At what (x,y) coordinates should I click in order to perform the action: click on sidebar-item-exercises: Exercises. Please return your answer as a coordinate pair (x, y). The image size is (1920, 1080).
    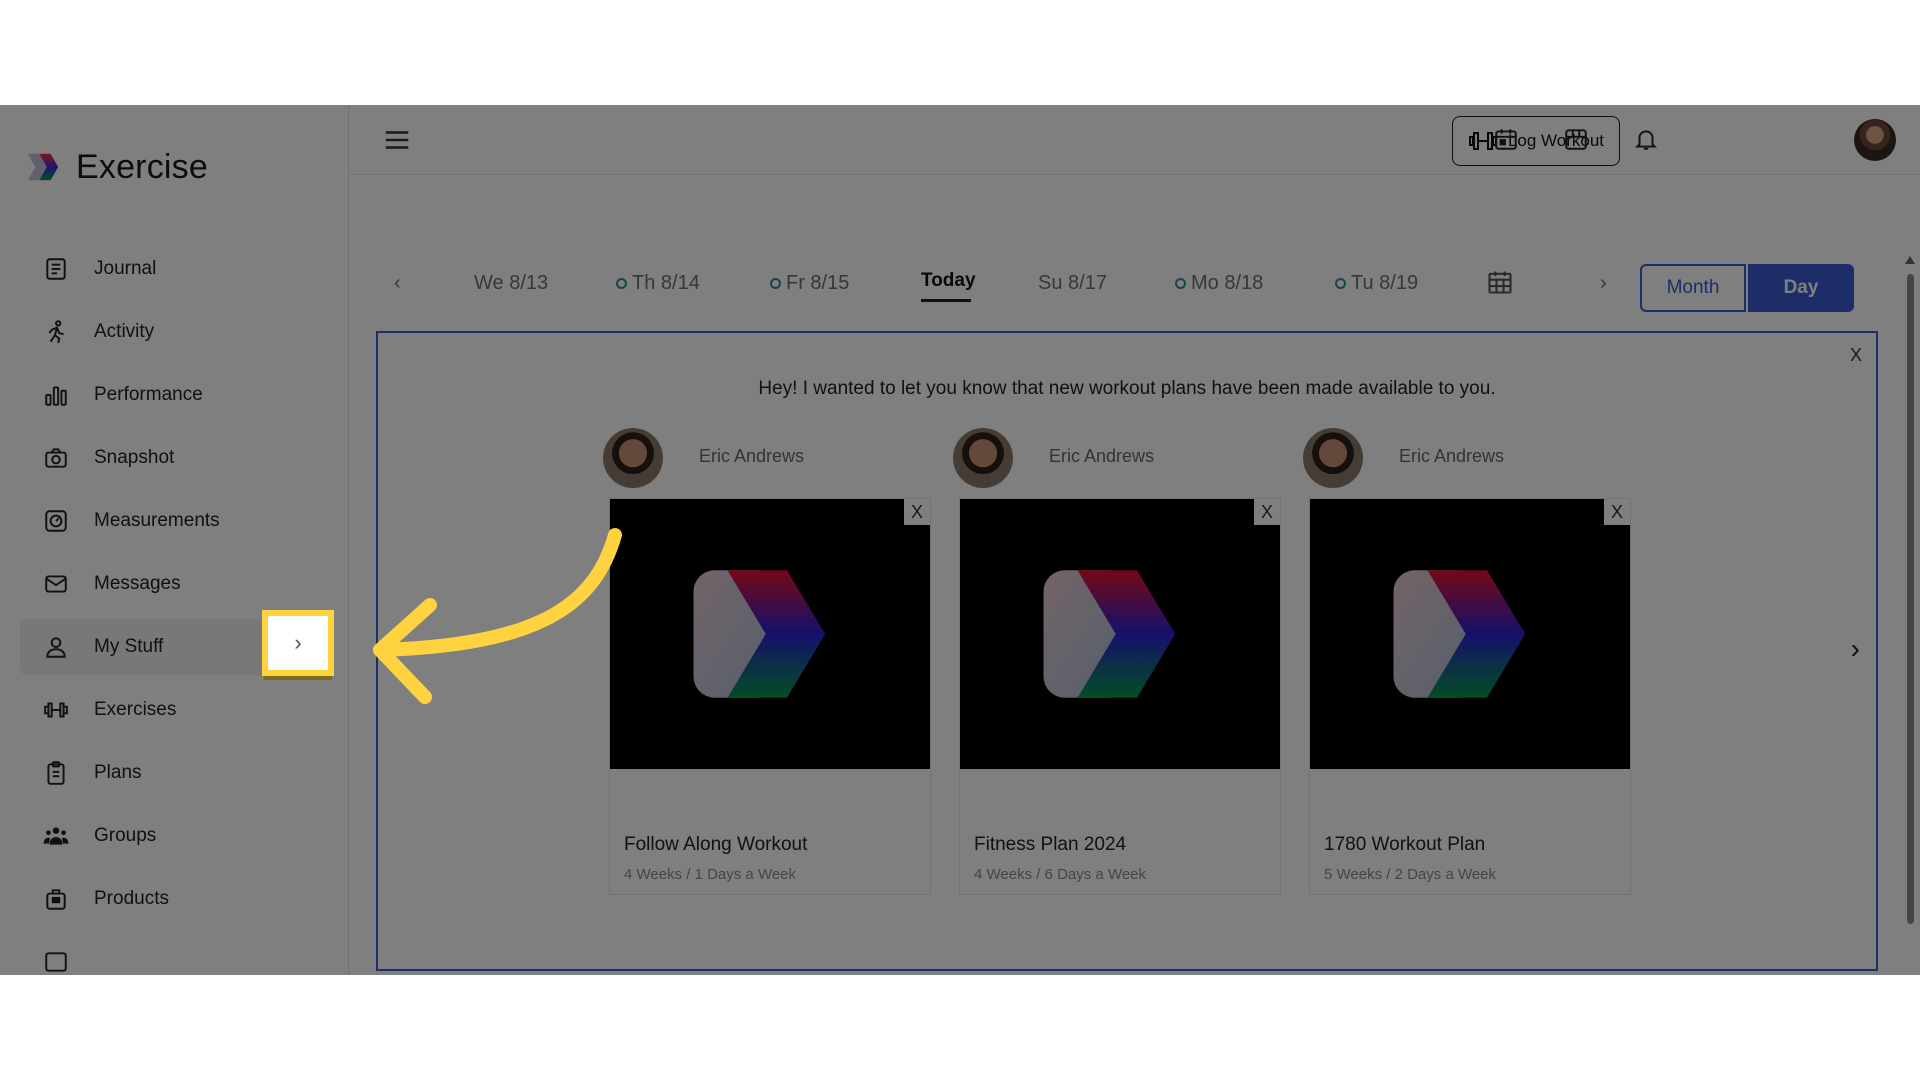
    Looking at the image, I should click on (176, 710).